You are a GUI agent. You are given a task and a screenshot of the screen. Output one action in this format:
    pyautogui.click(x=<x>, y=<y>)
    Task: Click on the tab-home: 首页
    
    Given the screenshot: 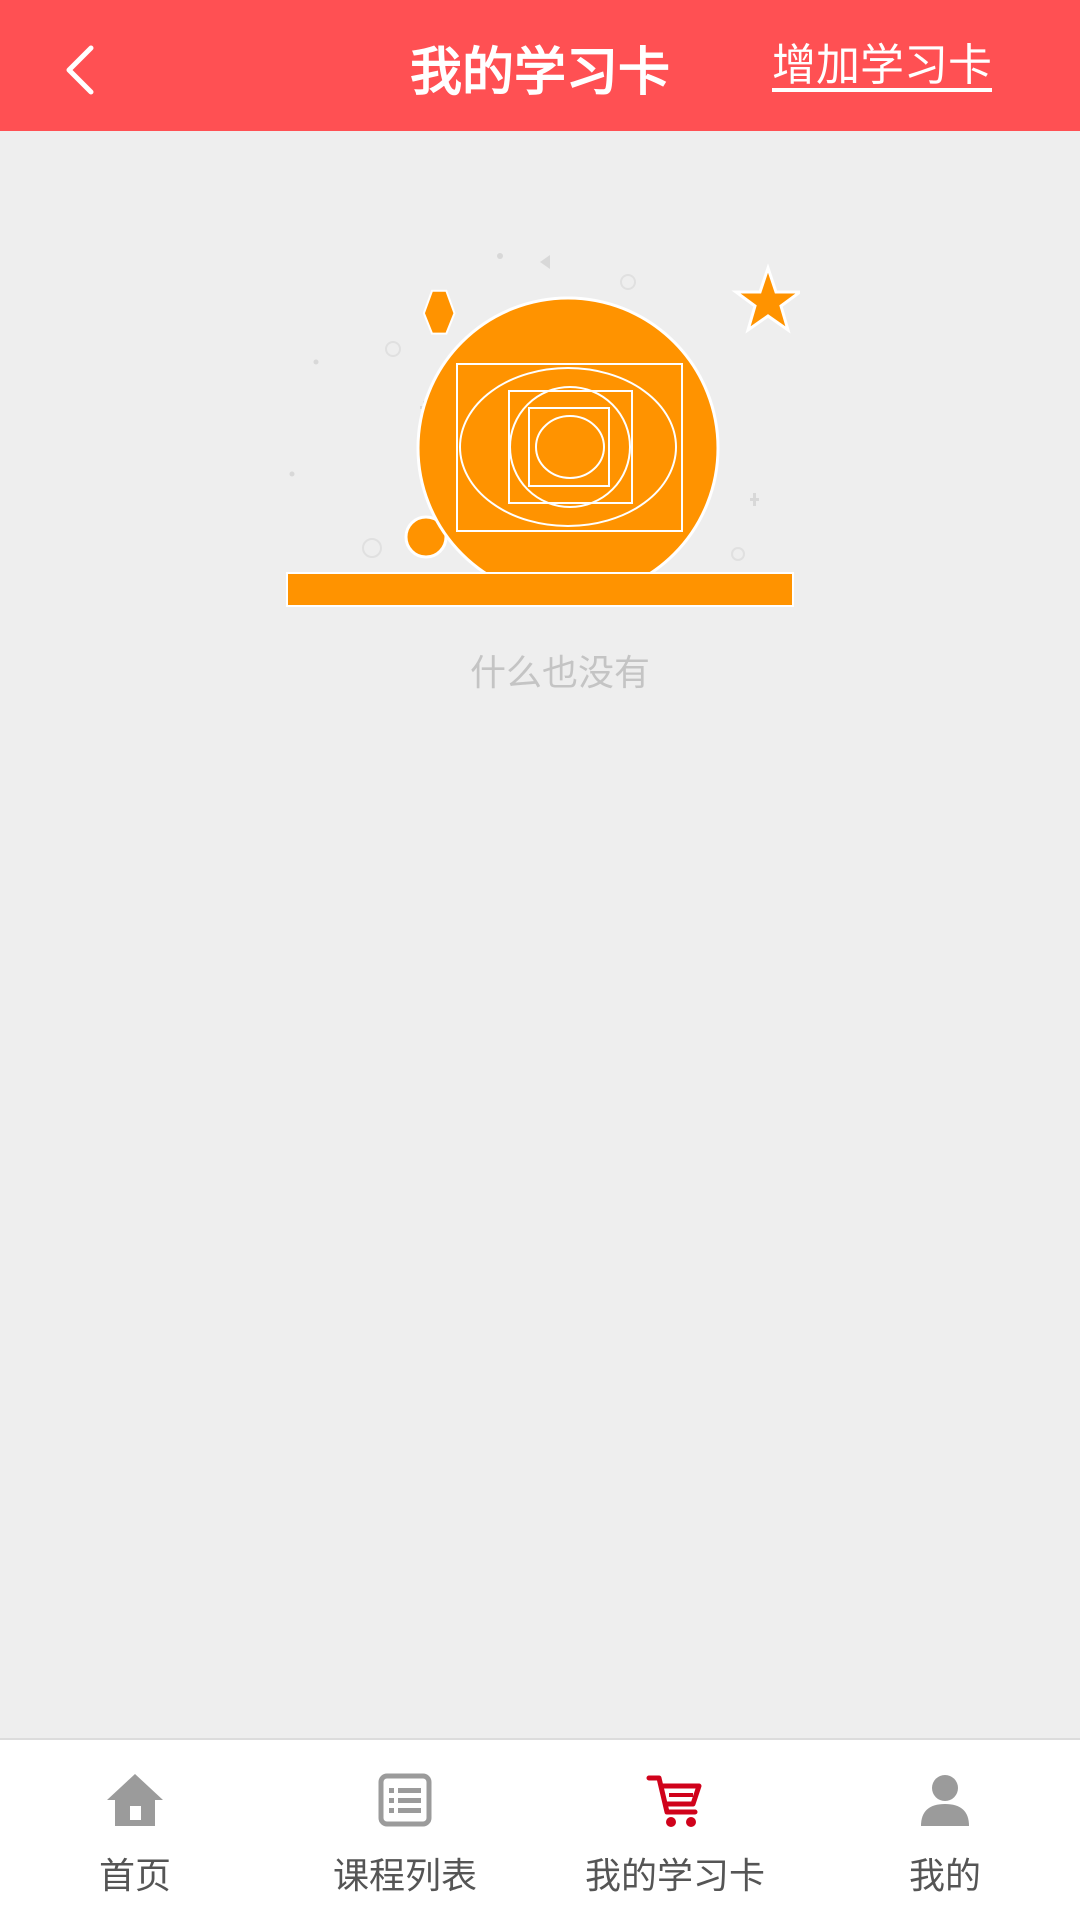 What is the action you would take?
    pyautogui.click(x=135, y=1830)
    